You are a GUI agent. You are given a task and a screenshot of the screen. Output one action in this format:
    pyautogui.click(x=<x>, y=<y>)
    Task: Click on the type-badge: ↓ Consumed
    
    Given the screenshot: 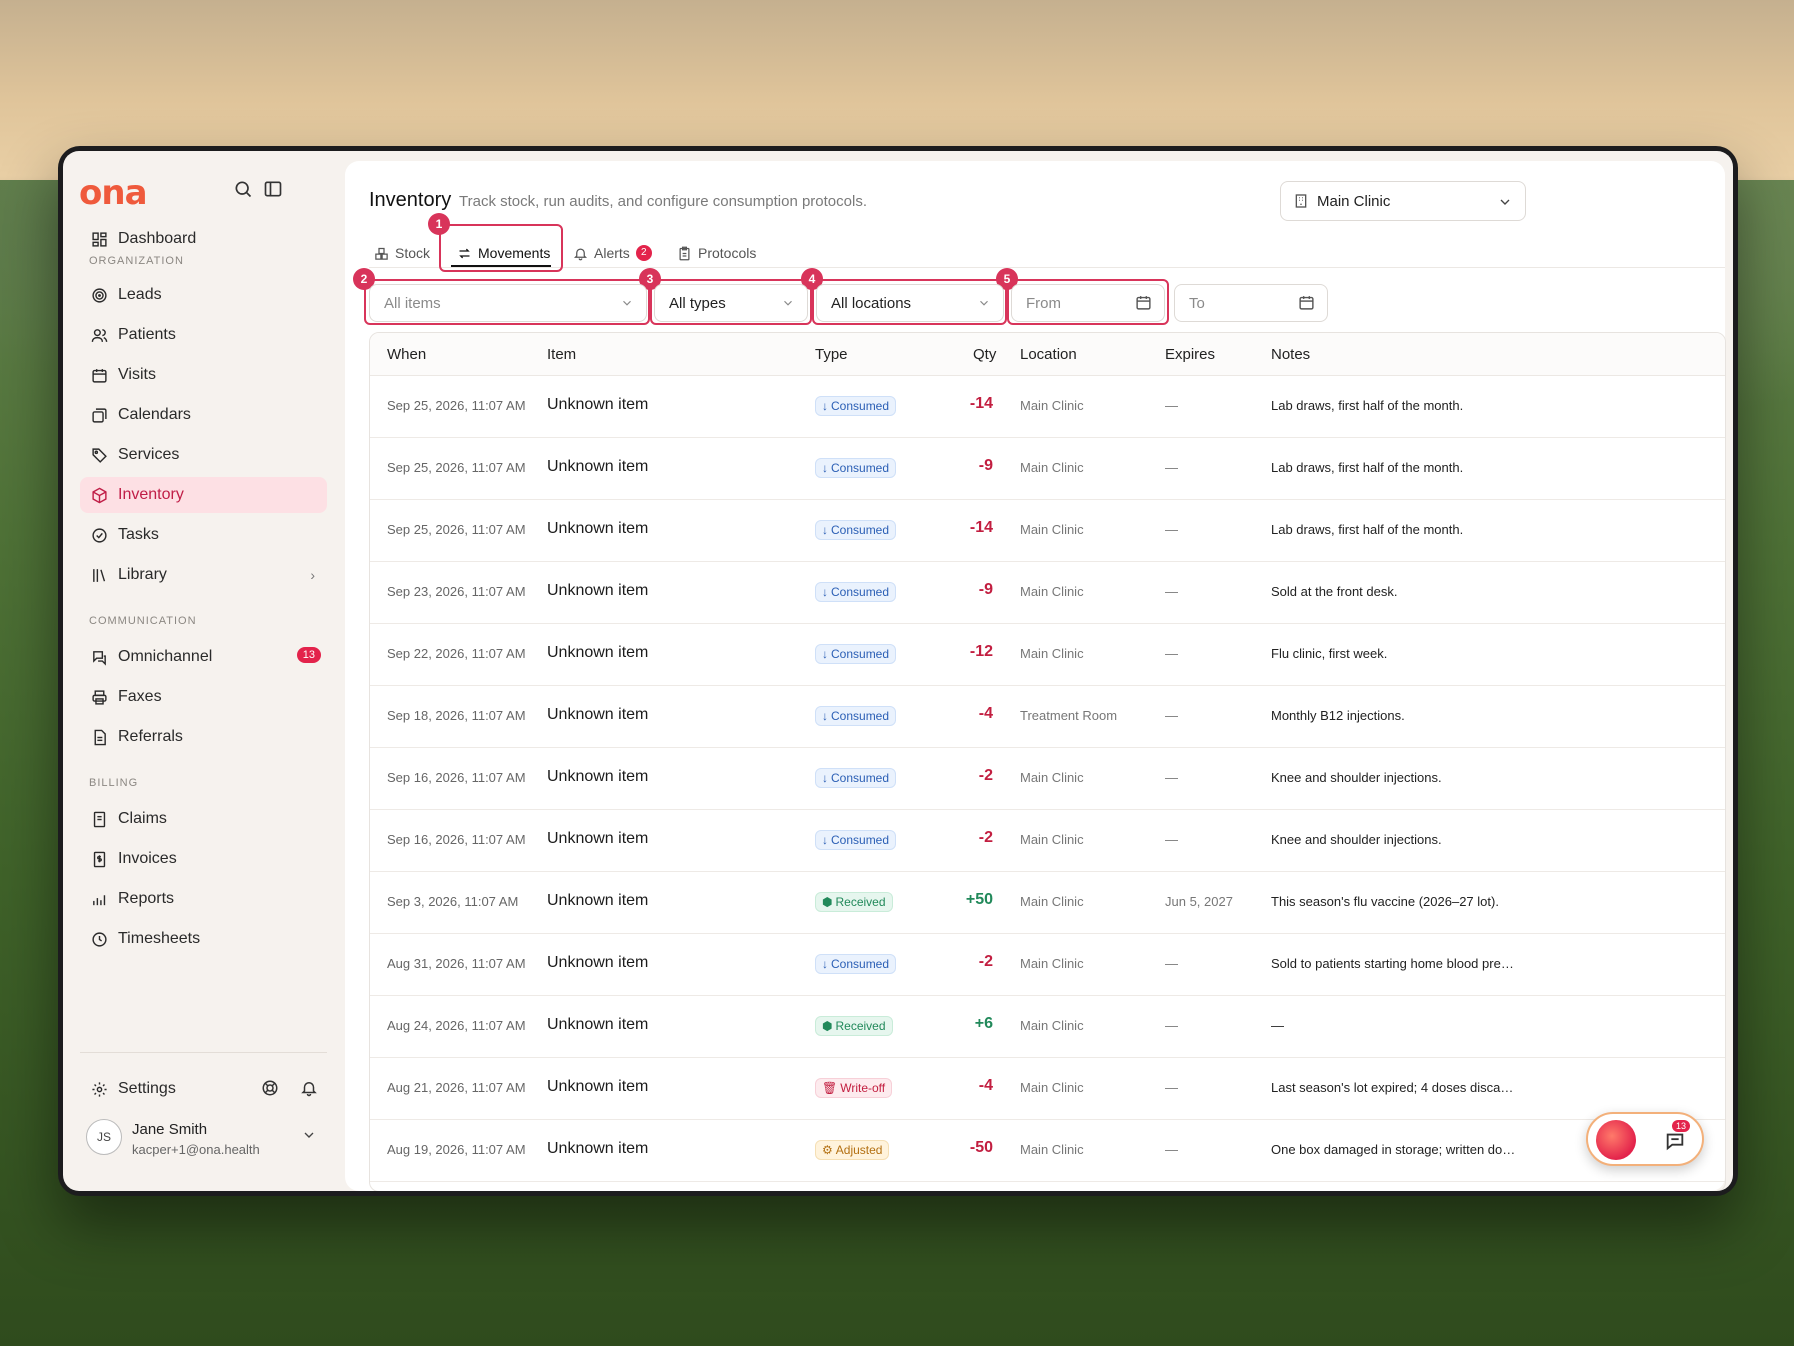 What is the action you would take?
    pyautogui.click(x=856, y=406)
    